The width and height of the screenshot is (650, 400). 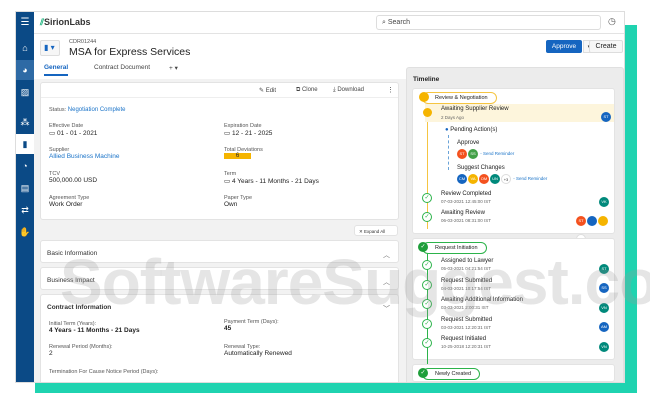 What do you see at coordinates (453, 117) in the screenshot?
I see `timeline-item-time: 2 Days Ago` at bounding box center [453, 117].